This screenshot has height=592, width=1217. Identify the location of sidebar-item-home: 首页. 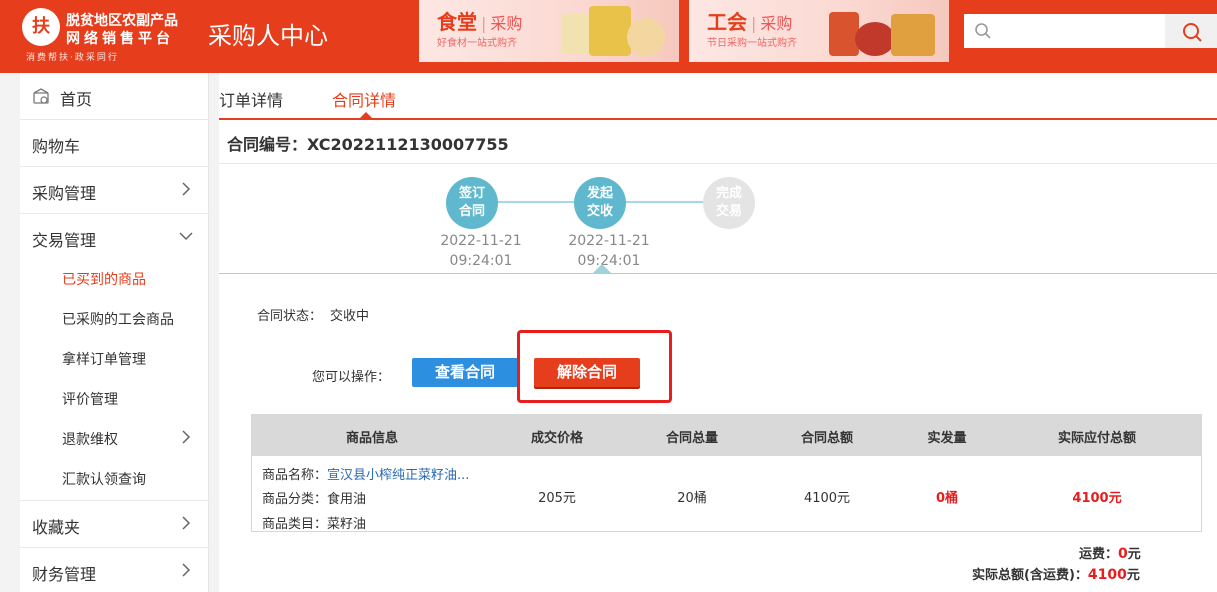
(114, 96).